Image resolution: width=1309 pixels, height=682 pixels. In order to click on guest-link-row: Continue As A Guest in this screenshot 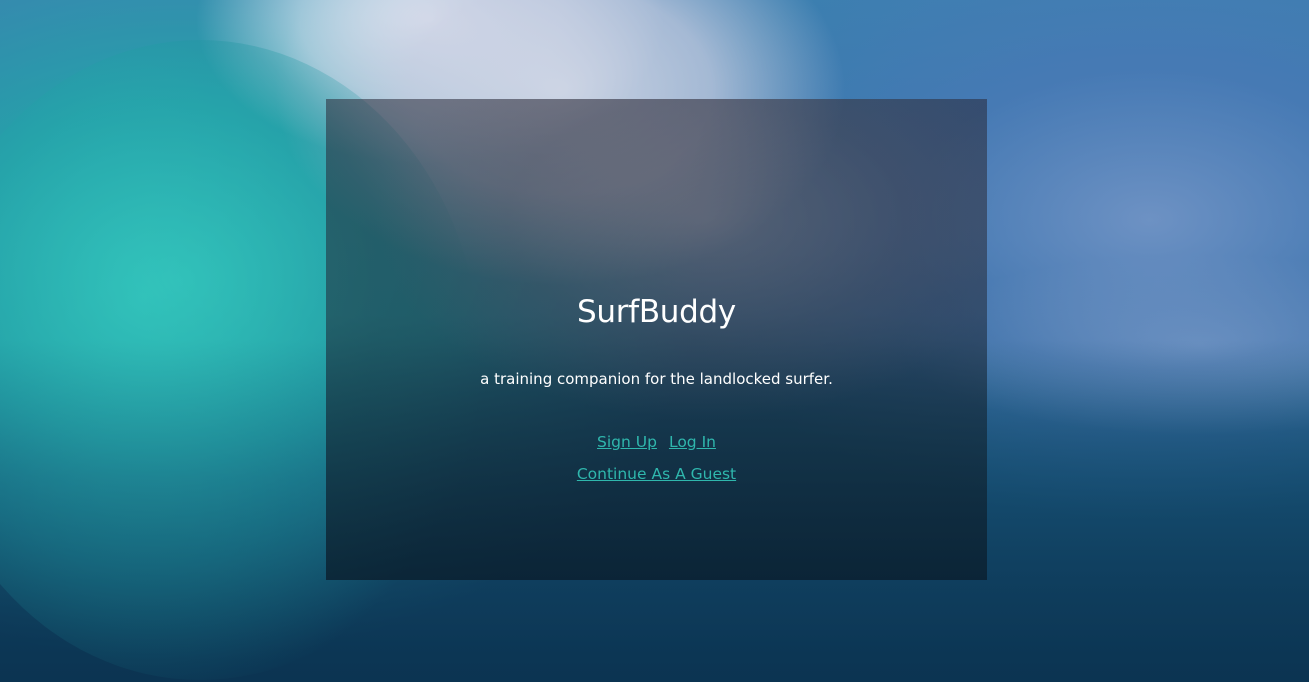, I will do `click(656, 474)`.